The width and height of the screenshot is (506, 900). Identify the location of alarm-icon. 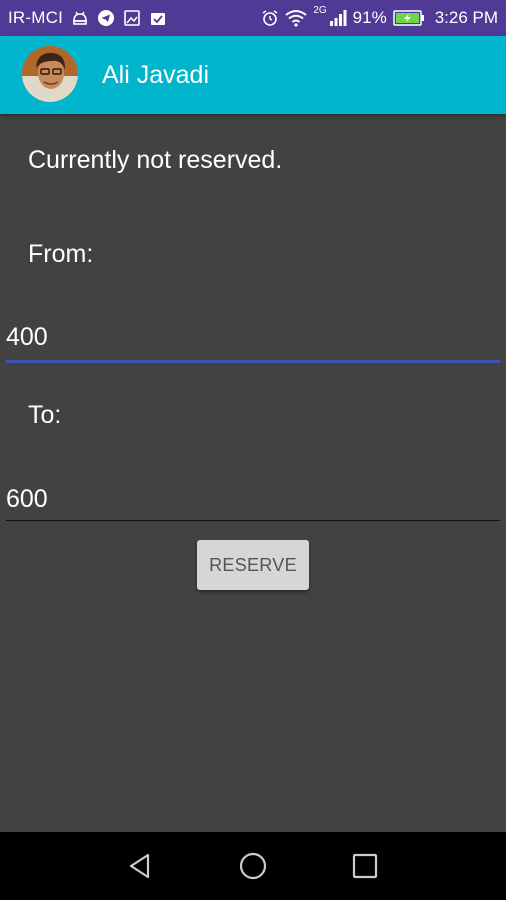
(270, 18).